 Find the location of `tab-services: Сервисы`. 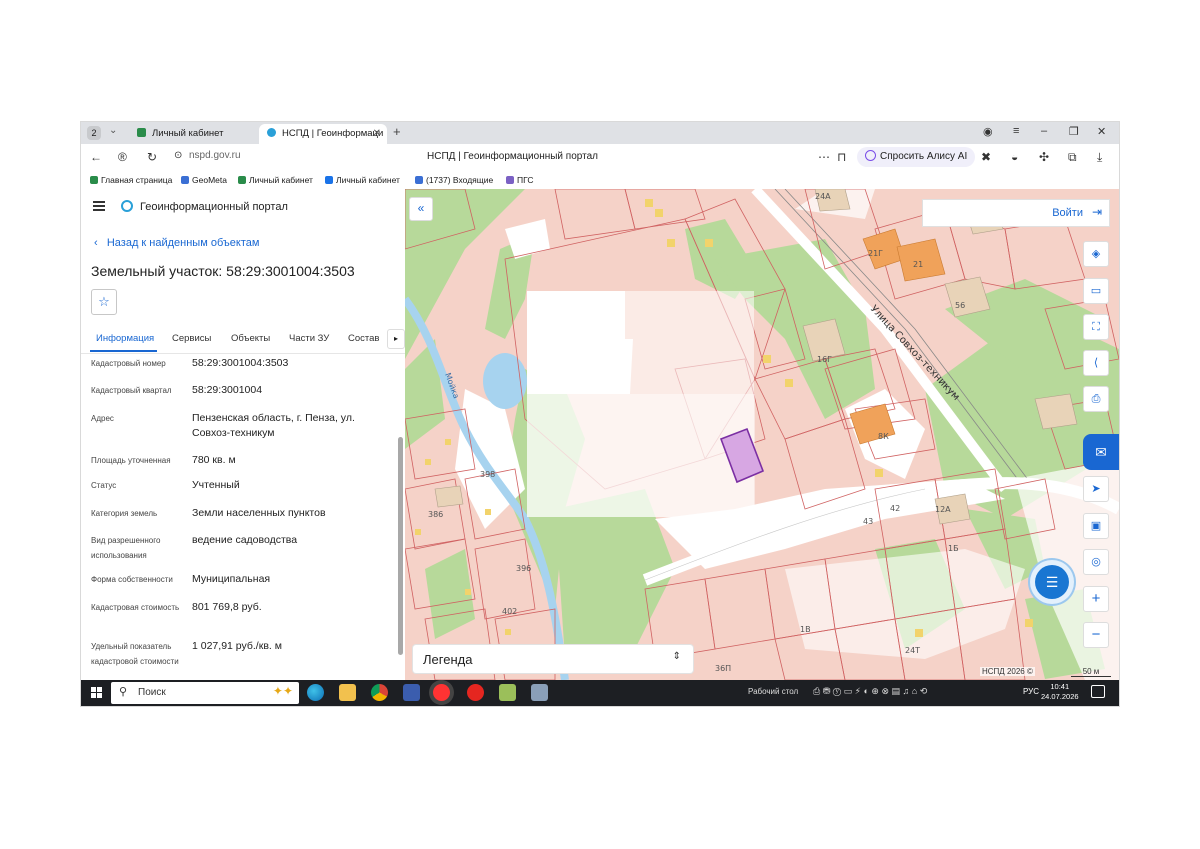

tab-services: Сервисы is located at coordinates (191, 338).